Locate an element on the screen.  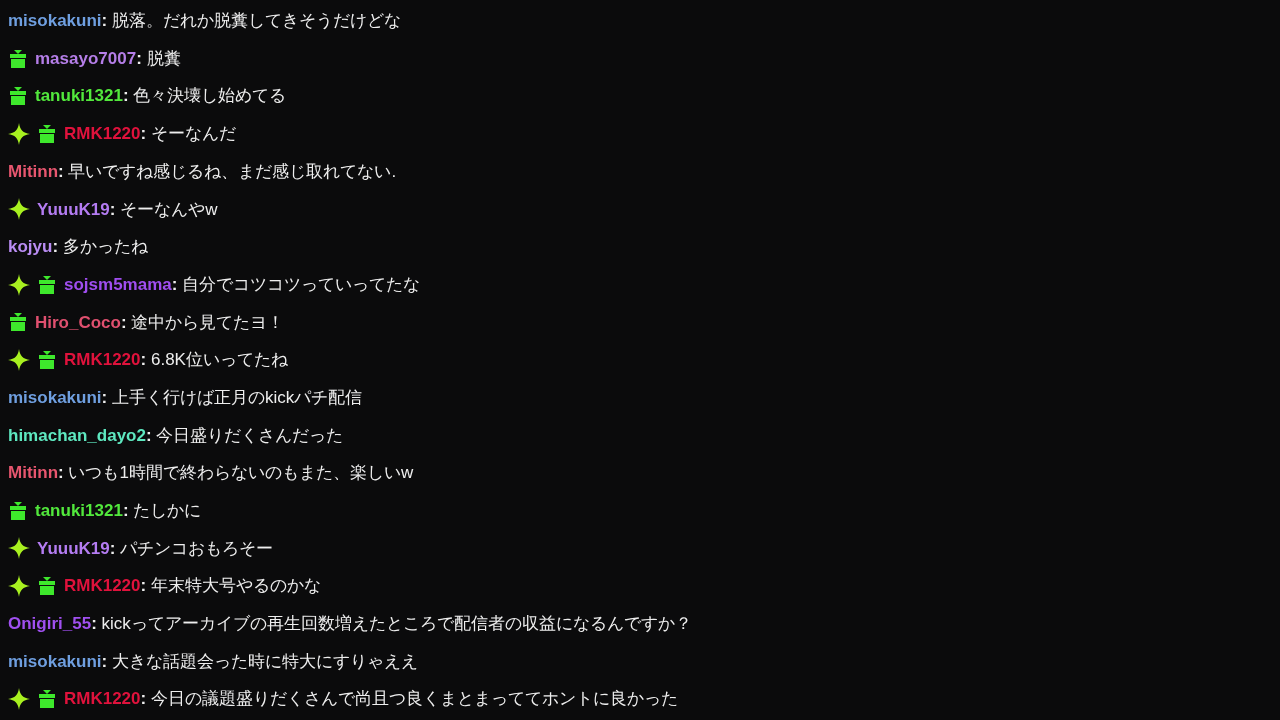
chat-message: YuuuK19: パチンコおもろそー is located at coordinates (155, 548).